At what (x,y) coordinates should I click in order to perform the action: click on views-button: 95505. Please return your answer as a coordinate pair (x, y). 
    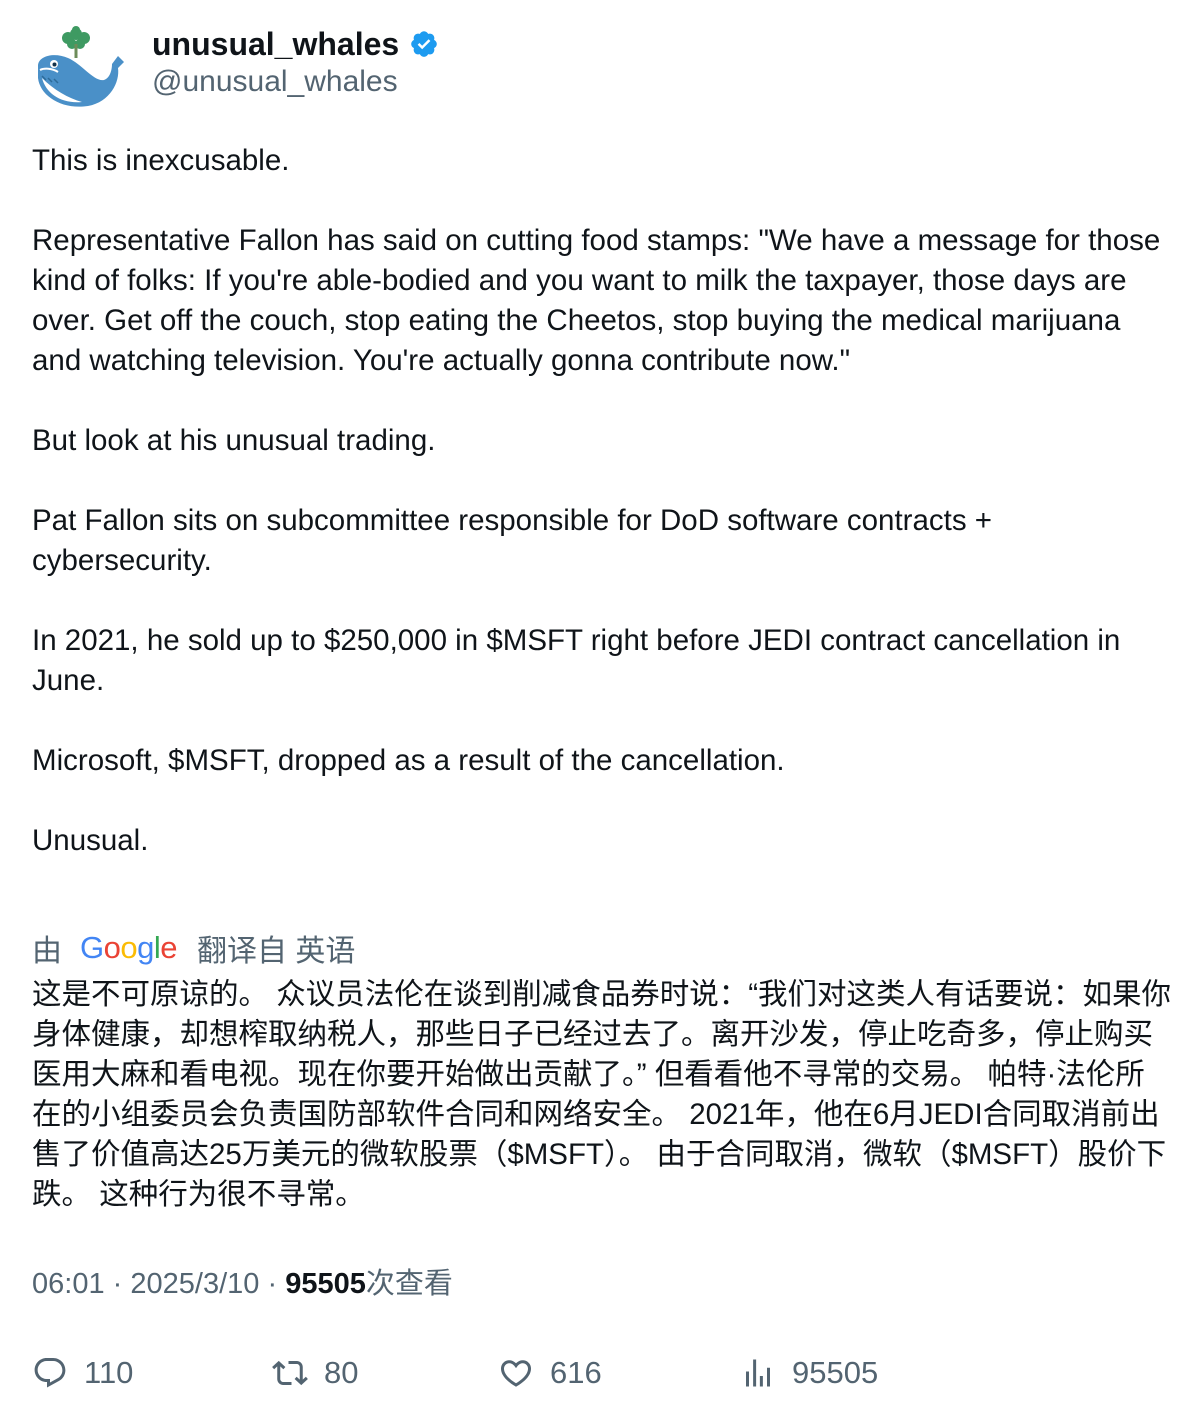
    Looking at the image, I should click on (809, 1373).